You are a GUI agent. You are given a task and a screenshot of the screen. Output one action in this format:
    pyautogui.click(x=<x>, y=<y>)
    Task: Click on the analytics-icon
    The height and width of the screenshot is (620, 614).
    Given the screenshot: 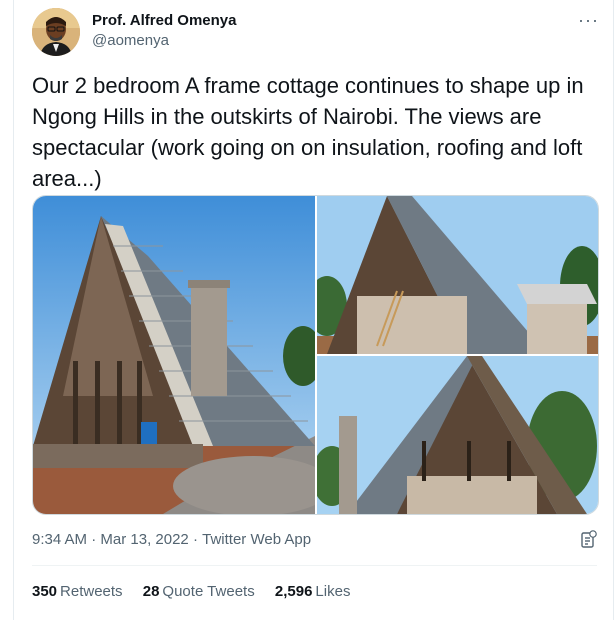 What is the action you would take?
    pyautogui.click(x=589, y=539)
    